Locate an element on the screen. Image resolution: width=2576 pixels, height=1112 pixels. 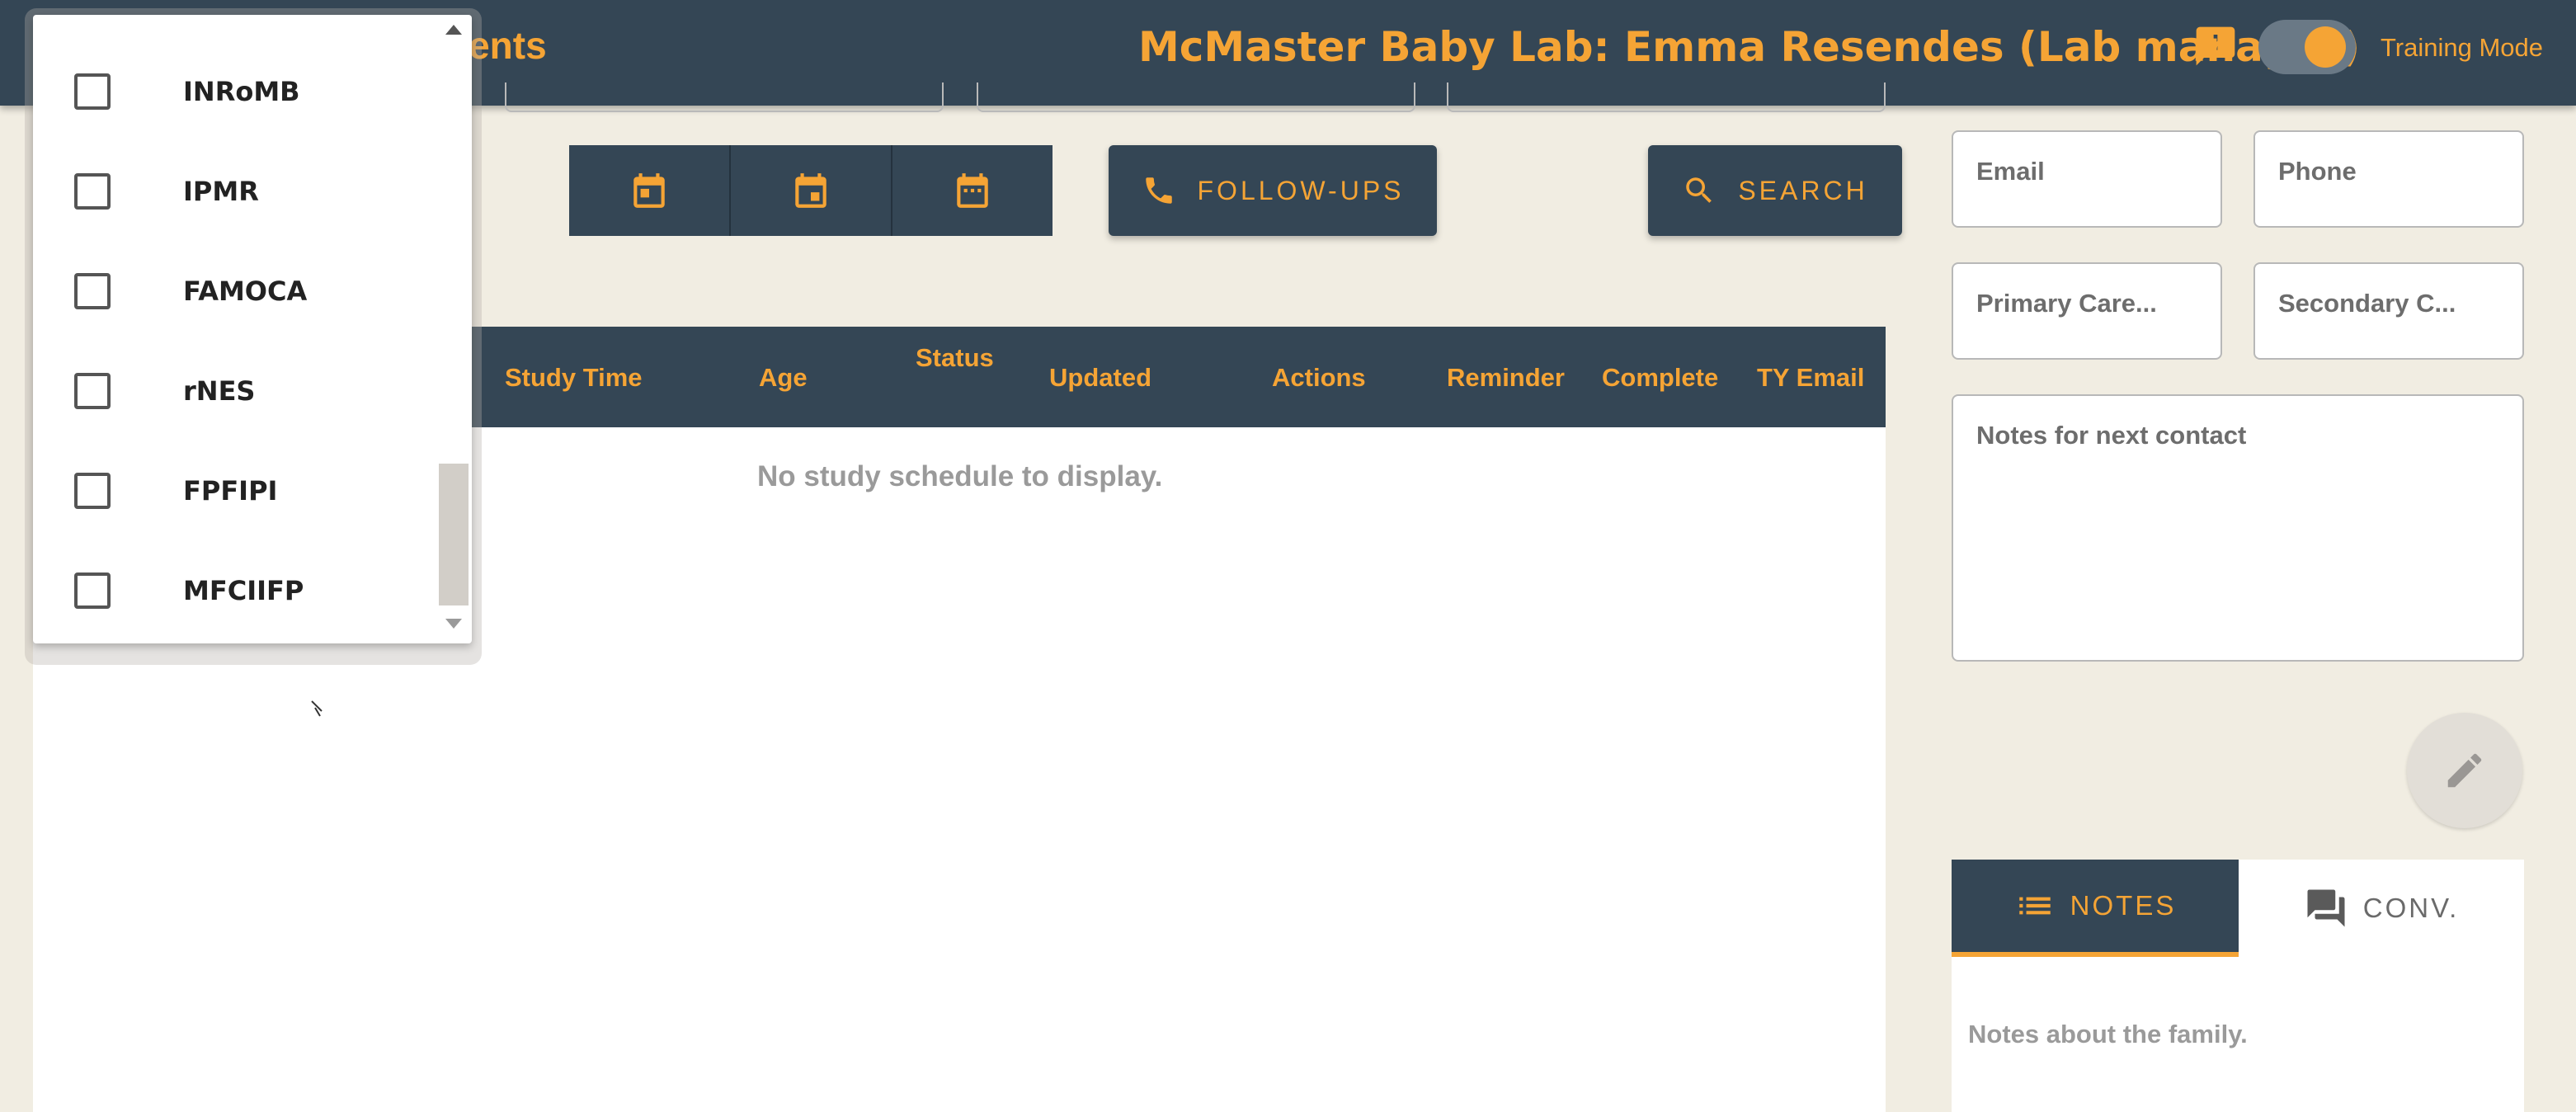
family-notes-input: Notes about the family. is located at coordinates (2108, 1034).